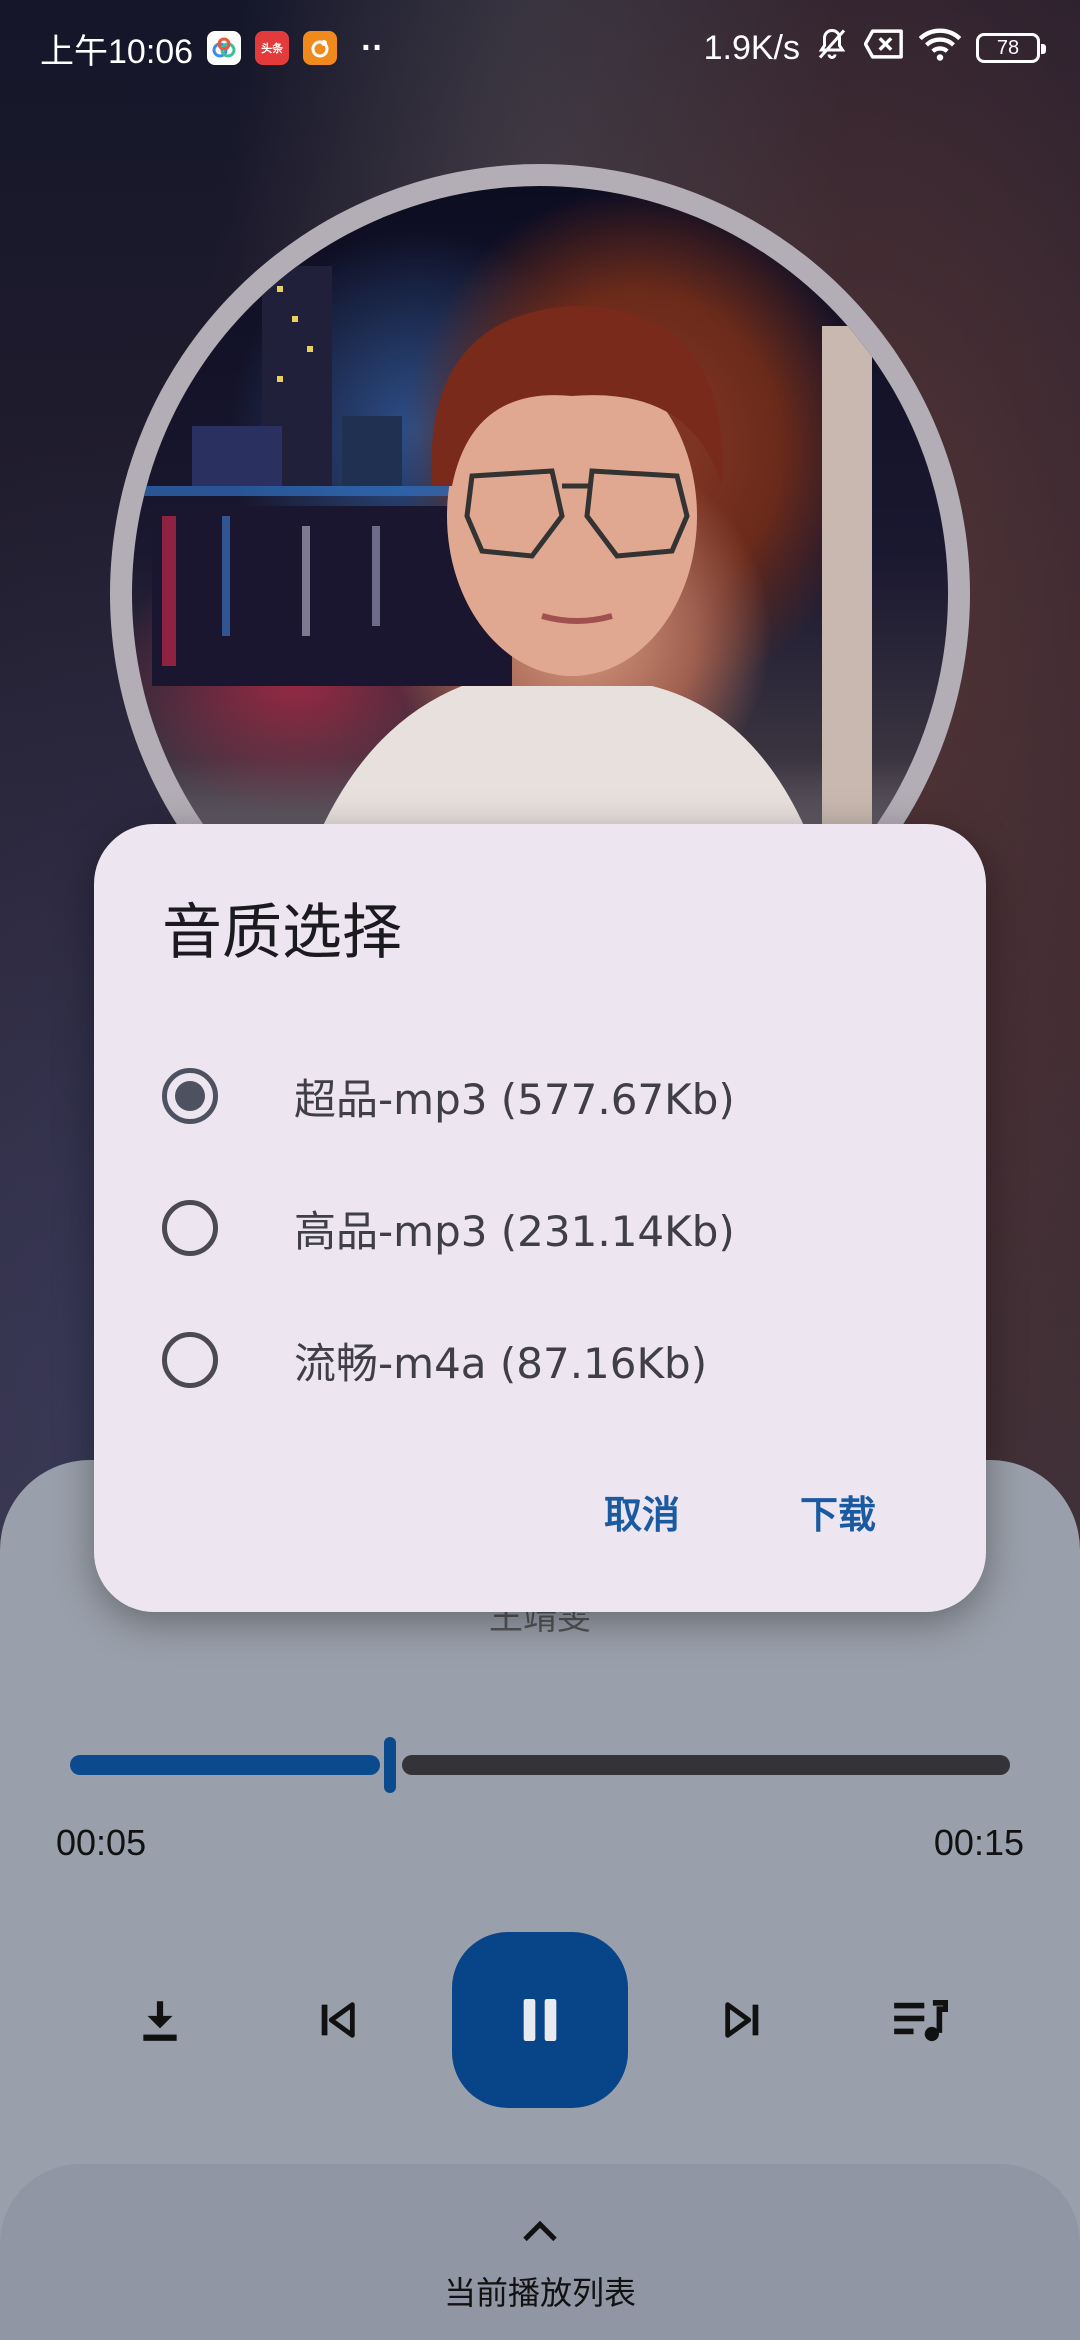 The height and width of the screenshot is (2340, 1080). I want to click on download-confirm-button: 下载, so click(838, 1511).